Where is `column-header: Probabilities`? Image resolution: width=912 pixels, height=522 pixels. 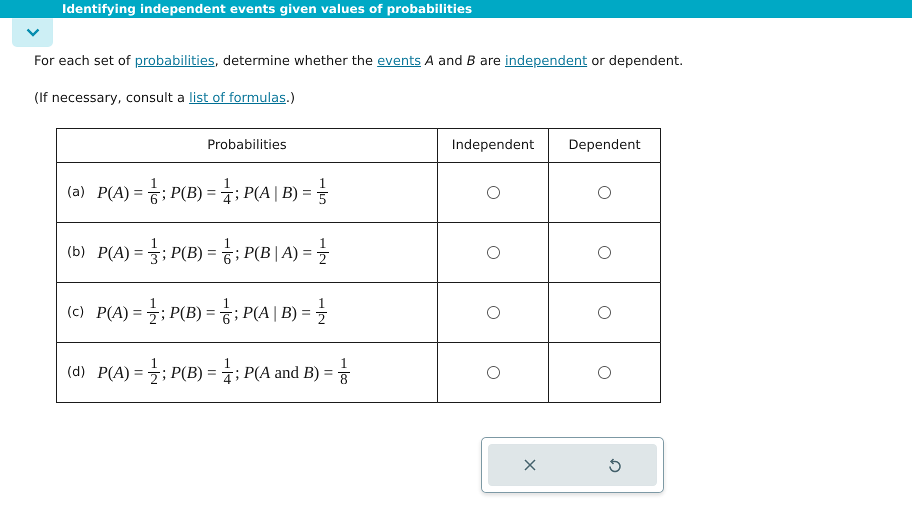
column-header: Probabilities is located at coordinates (247, 145).